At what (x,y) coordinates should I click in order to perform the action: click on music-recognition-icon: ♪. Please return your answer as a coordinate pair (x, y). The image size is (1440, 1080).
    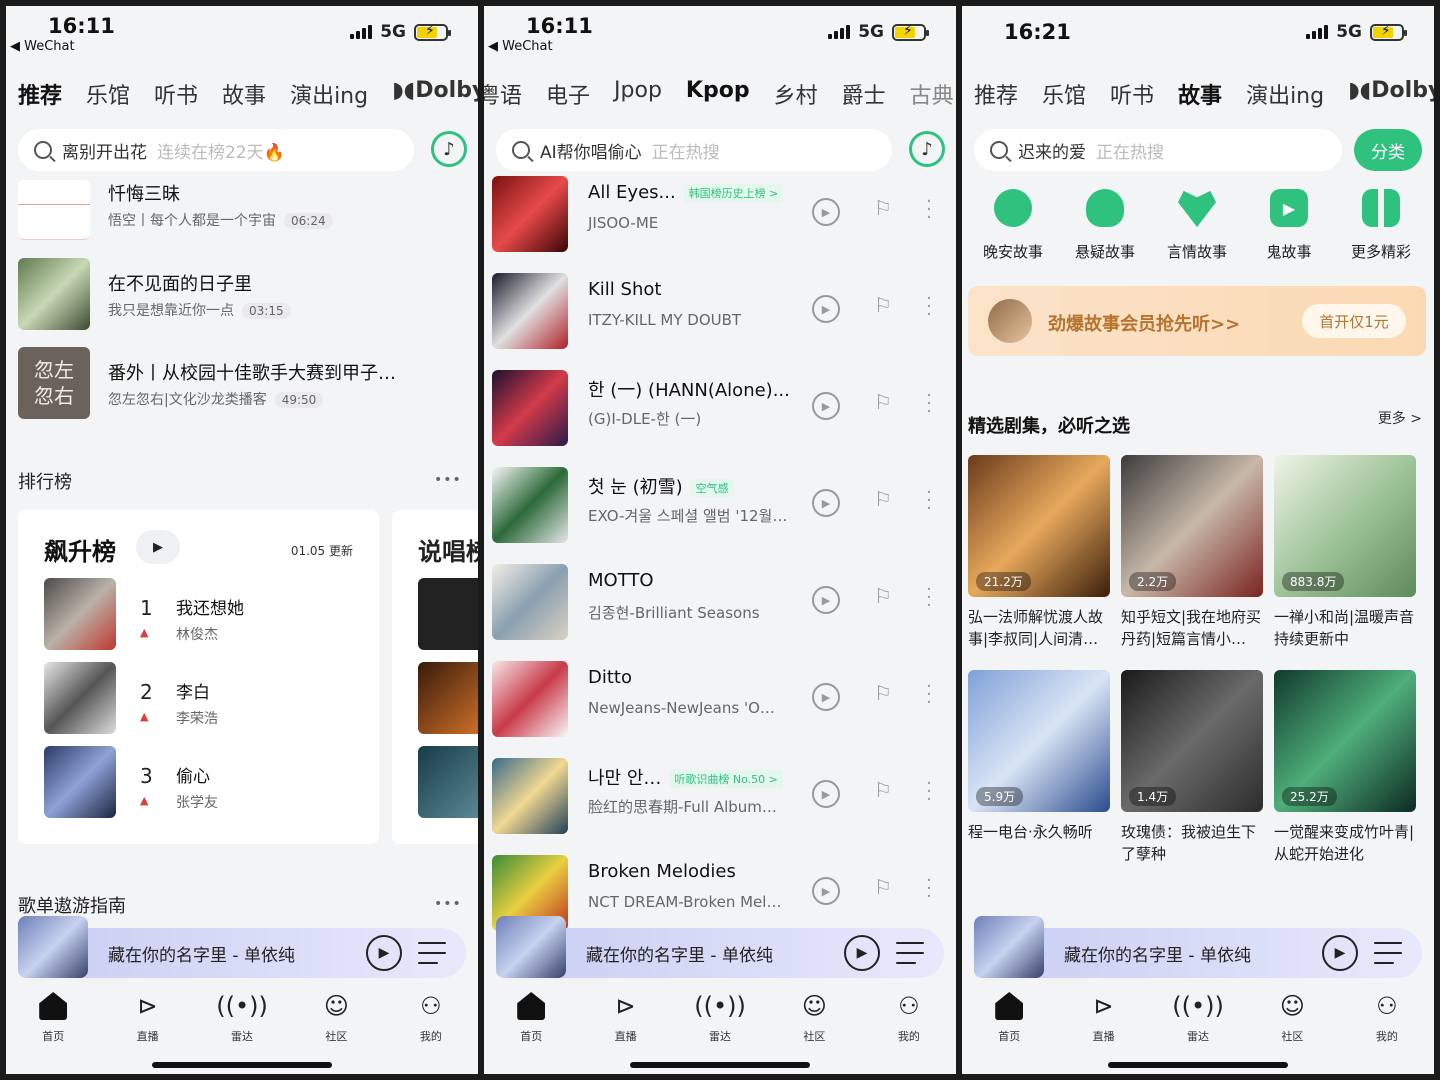
    Looking at the image, I should click on (927, 149).